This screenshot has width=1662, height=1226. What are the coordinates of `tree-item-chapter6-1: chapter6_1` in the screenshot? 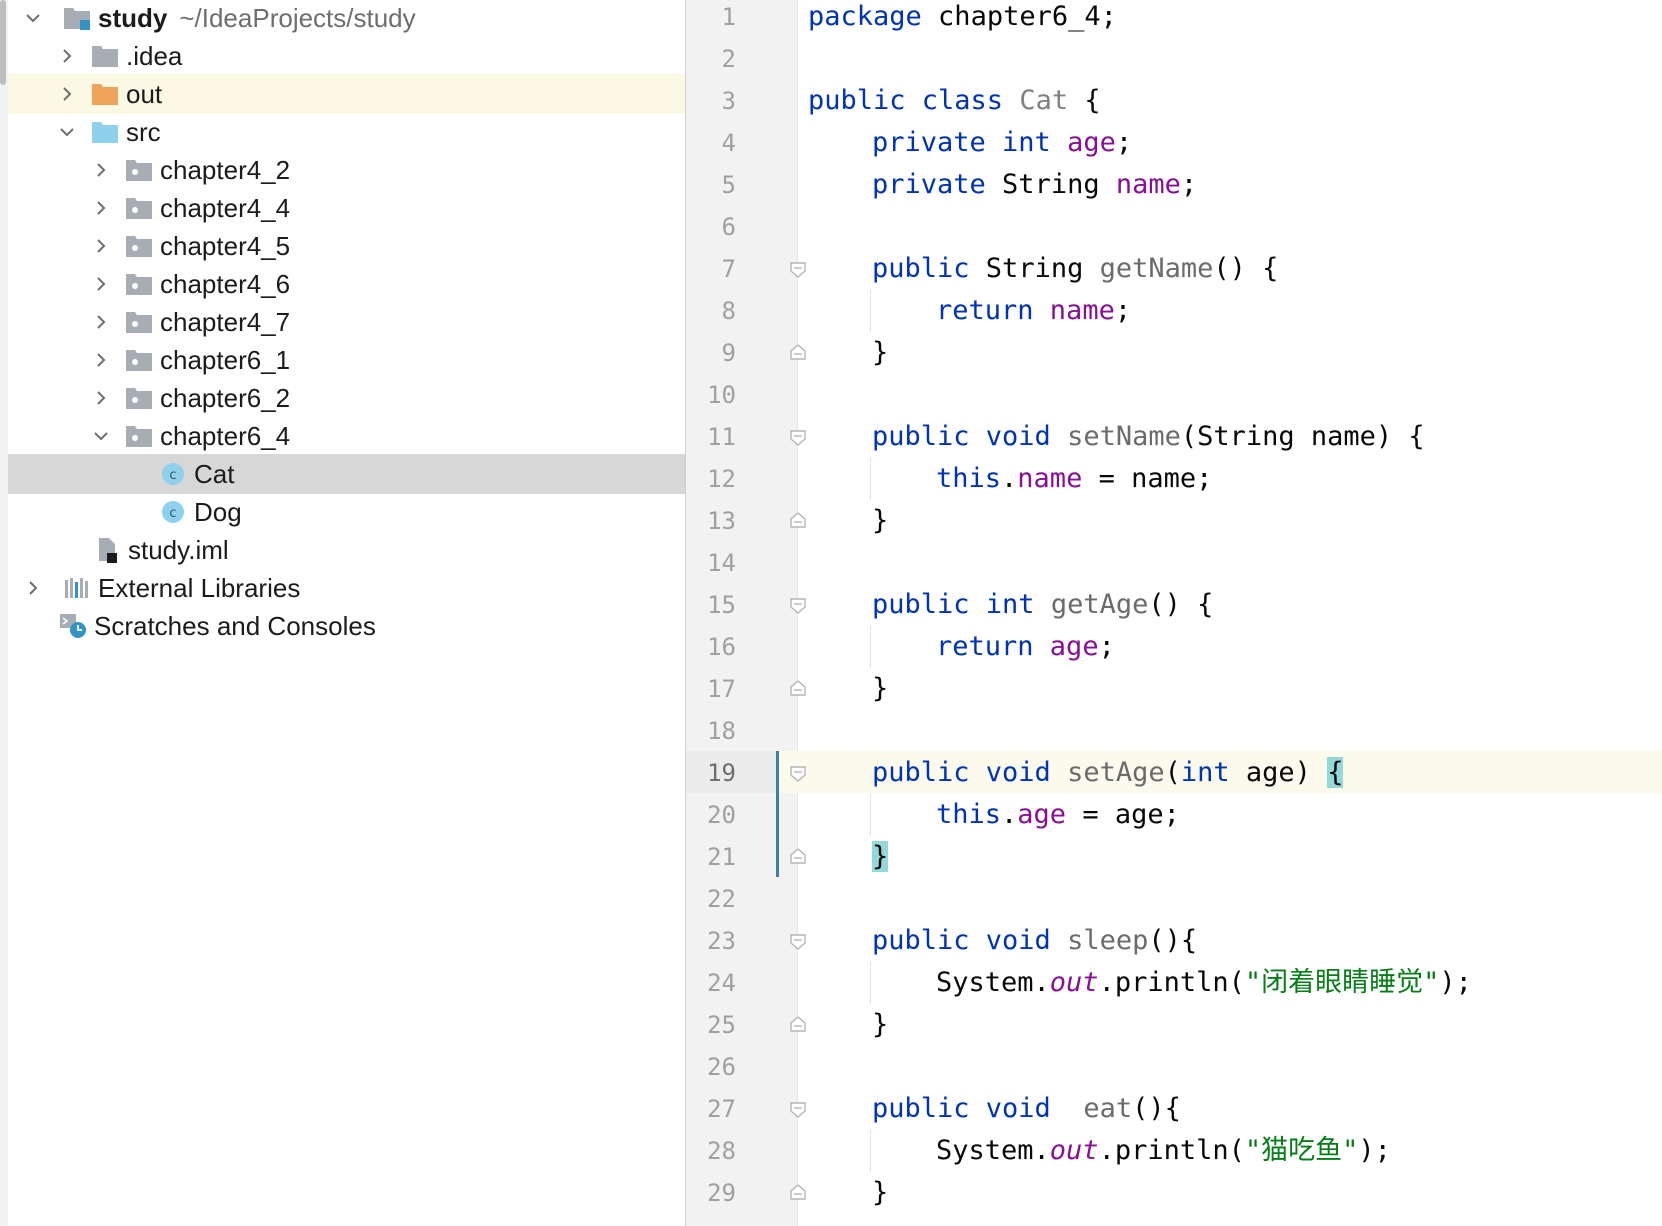 It's located at (346, 360).